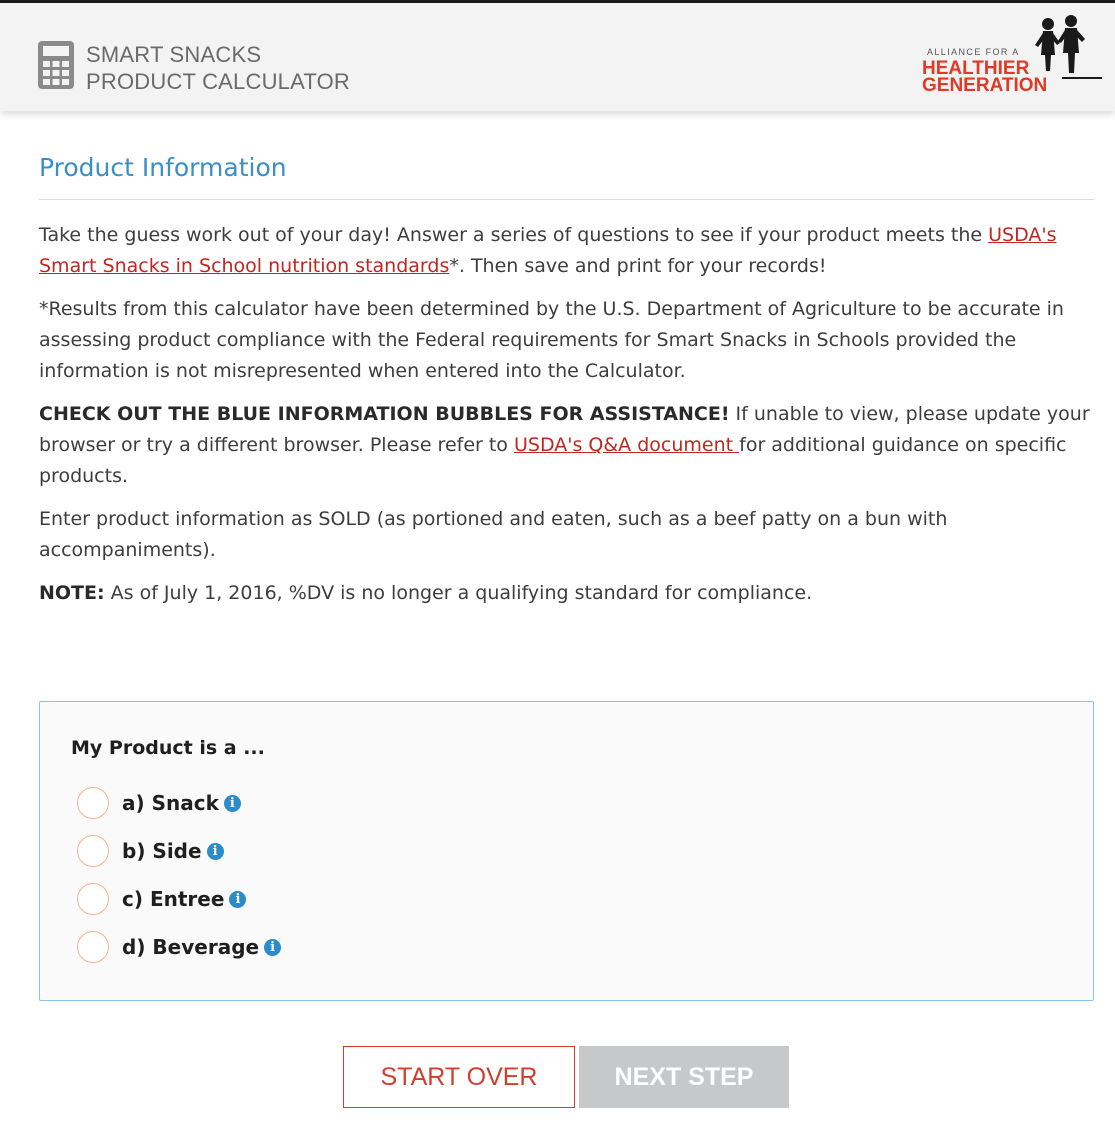  What do you see at coordinates (1068, 47) in the screenshot?
I see `running-kids-icon` at bounding box center [1068, 47].